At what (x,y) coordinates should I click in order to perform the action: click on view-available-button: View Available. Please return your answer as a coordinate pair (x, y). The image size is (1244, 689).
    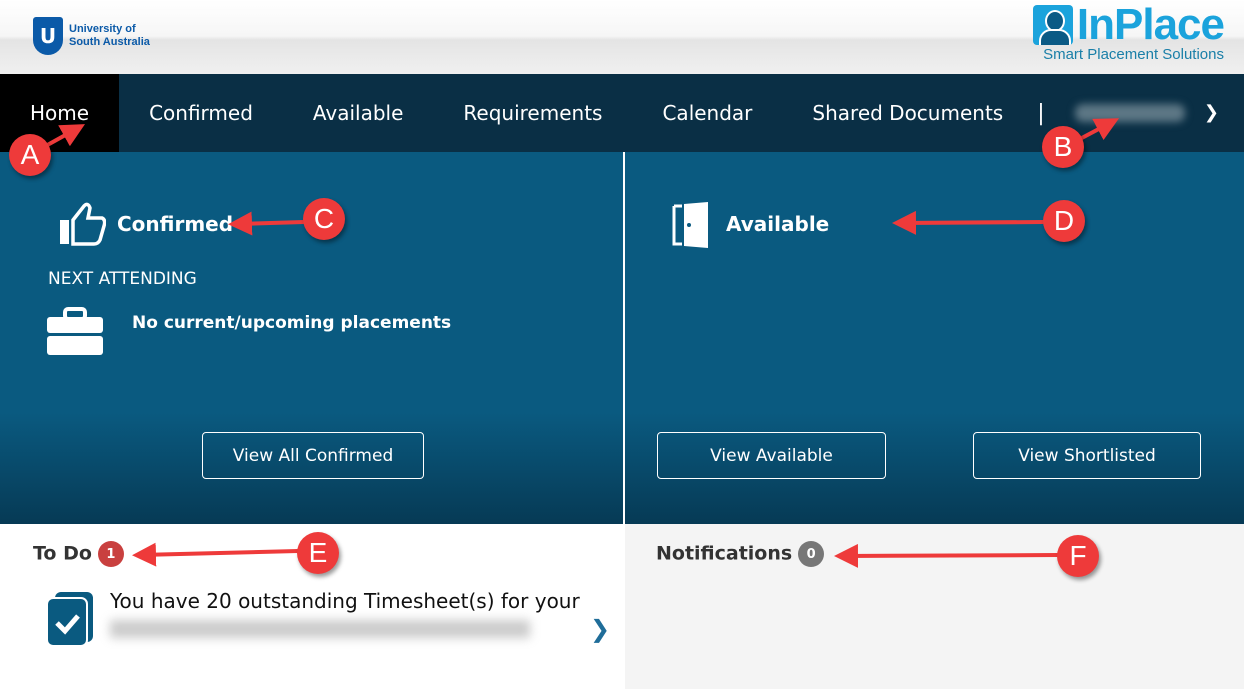
    Looking at the image, I should click on (771, 455).